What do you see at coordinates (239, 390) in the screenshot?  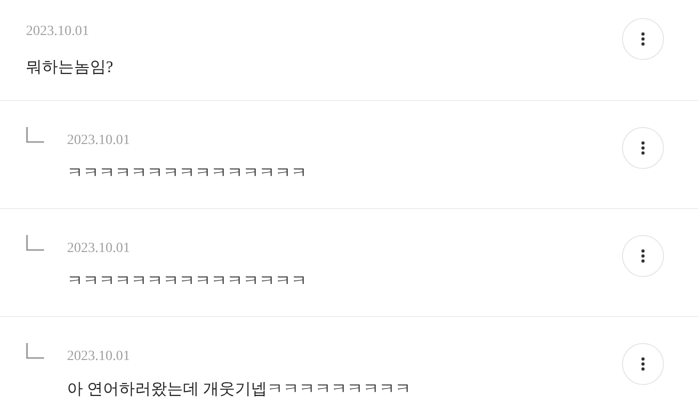 I see `comment-text: 아 연어하러왔는데 개웃기넵ㅋㅋㅋㅋㅋㅋㅋㅋㅋ` at bounding box center [239, 390].